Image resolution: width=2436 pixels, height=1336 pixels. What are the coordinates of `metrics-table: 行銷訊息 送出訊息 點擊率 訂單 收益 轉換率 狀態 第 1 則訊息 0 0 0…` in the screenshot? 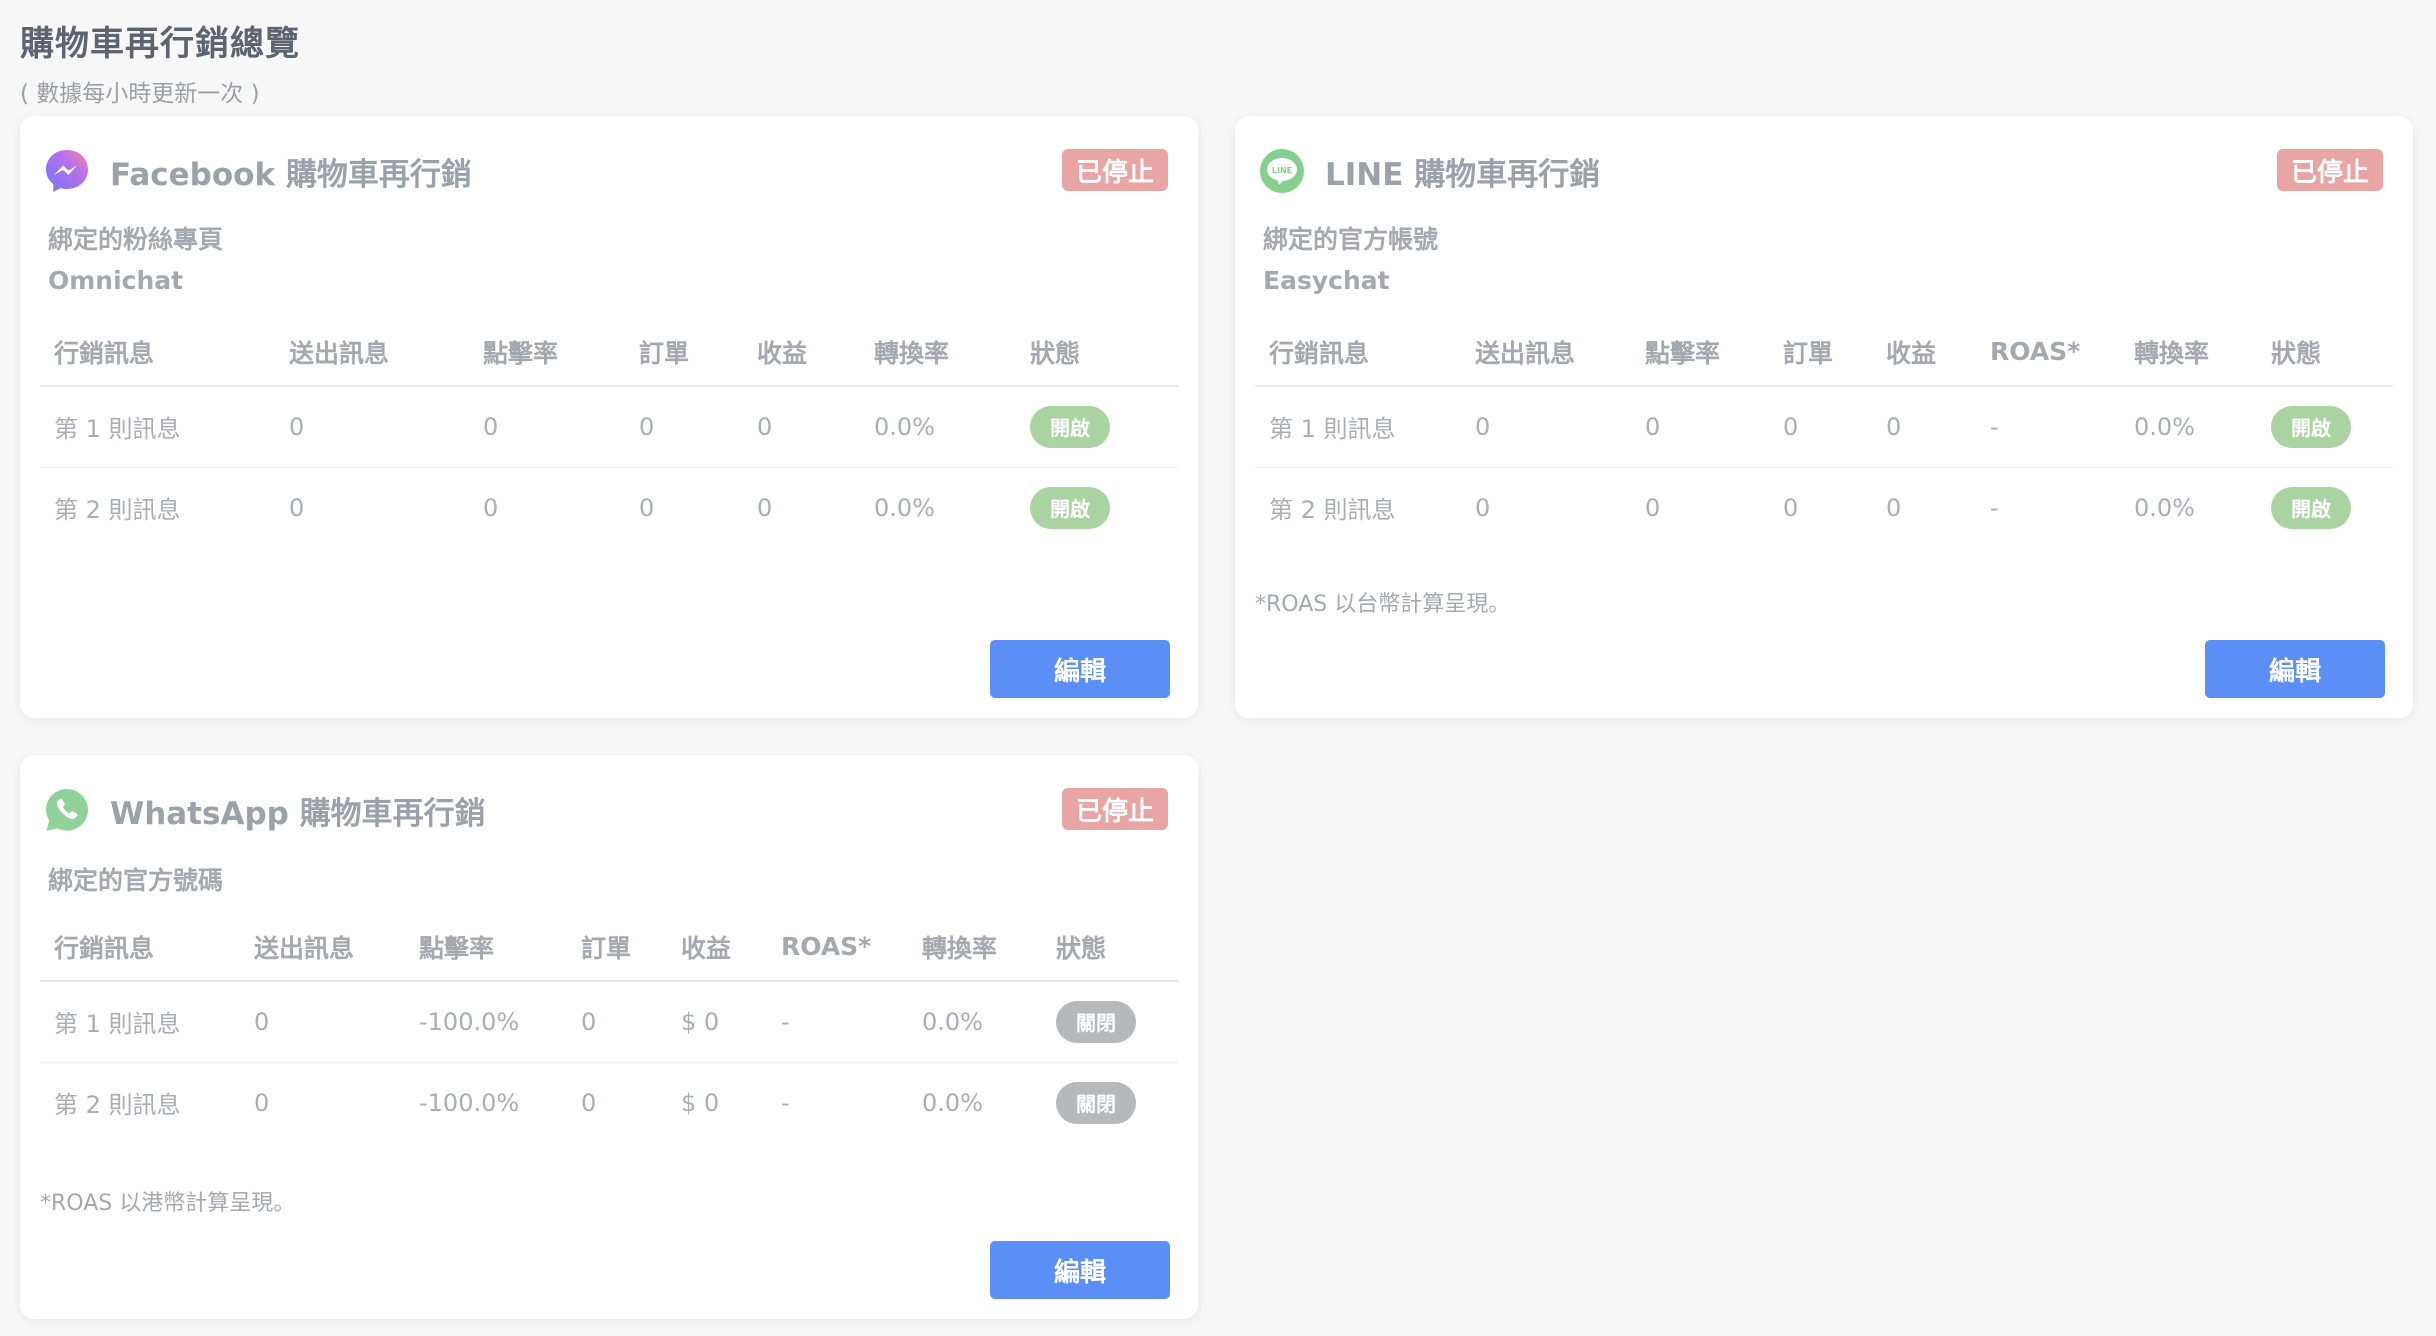 It's located at (609, 433).